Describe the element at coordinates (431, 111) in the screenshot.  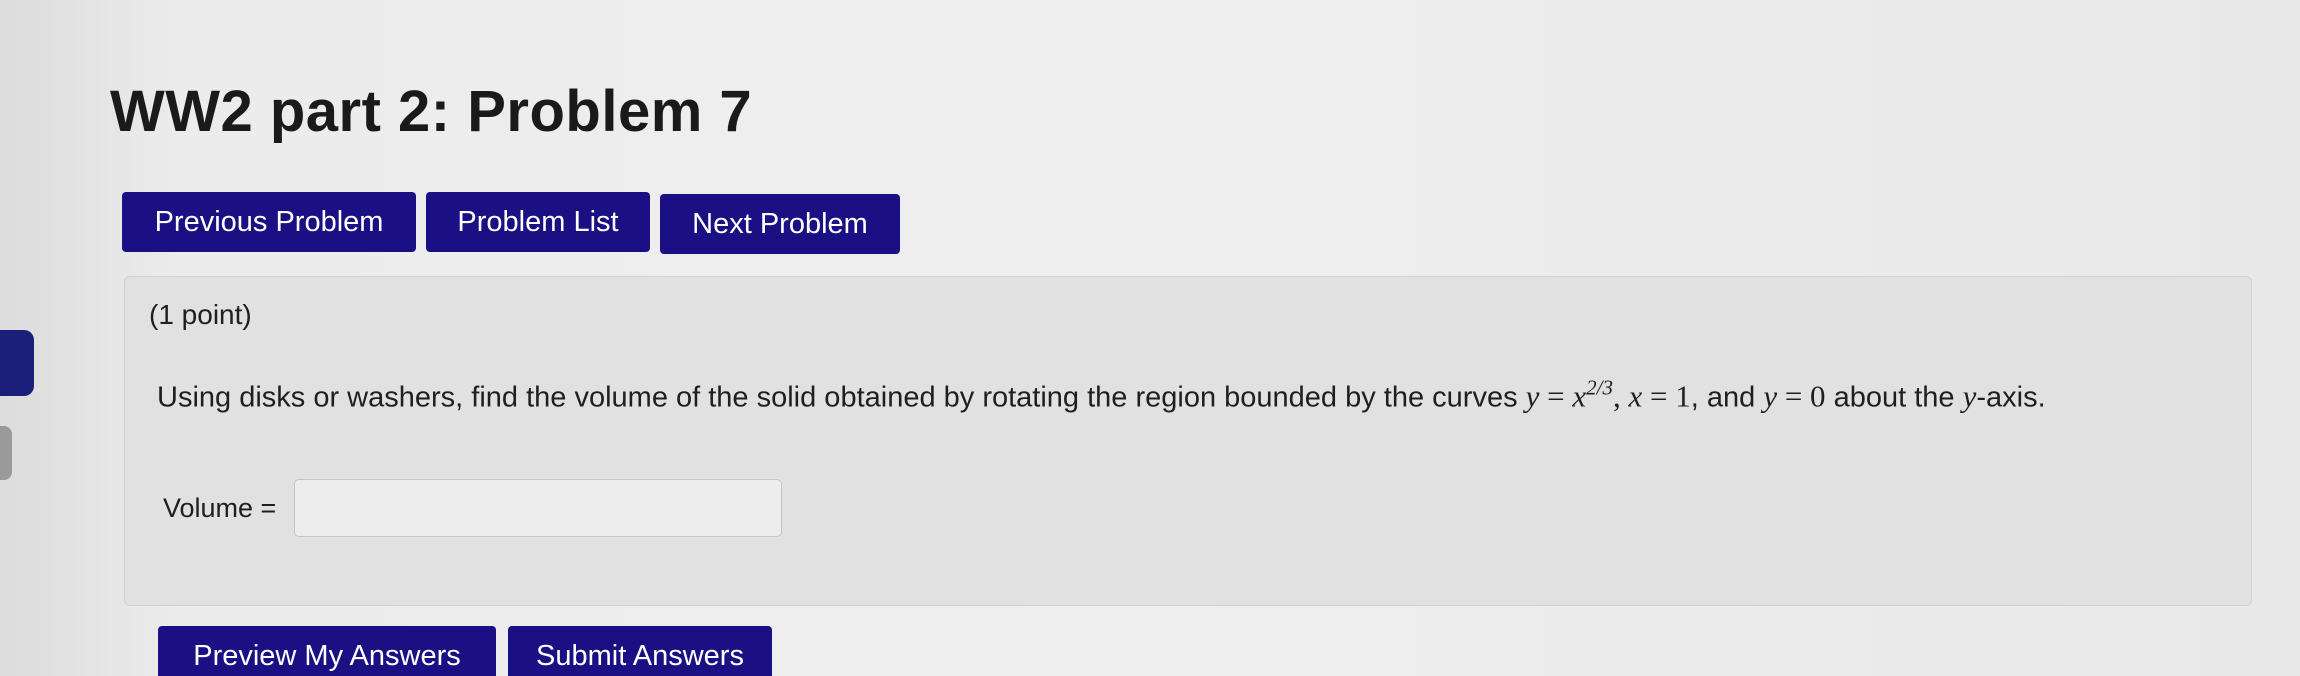
I see `page-title: WW2 part 2: Problem 7` at that location.